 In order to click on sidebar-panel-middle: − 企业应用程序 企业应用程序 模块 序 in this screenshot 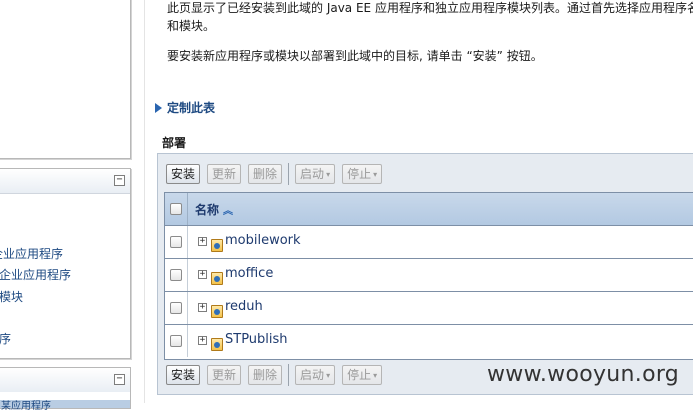, I will do `click(65, 263)`.